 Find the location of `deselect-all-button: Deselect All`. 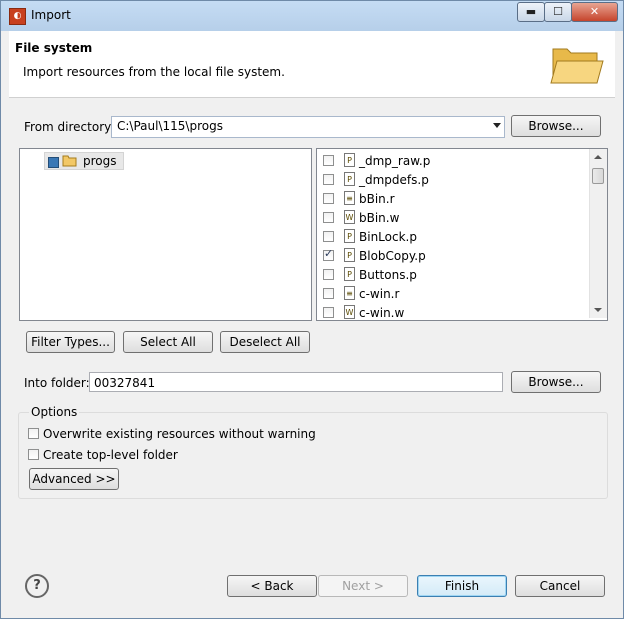

deselect-all-button: Deselect All is located at coordinates (265, 342).